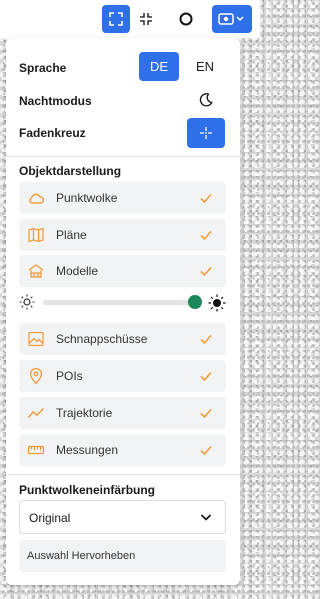  What do you see at coordinates (52, 133) in the screenshot?
I see `crosshair-label: Fadenkreuz` at bounding box center [52, 133].